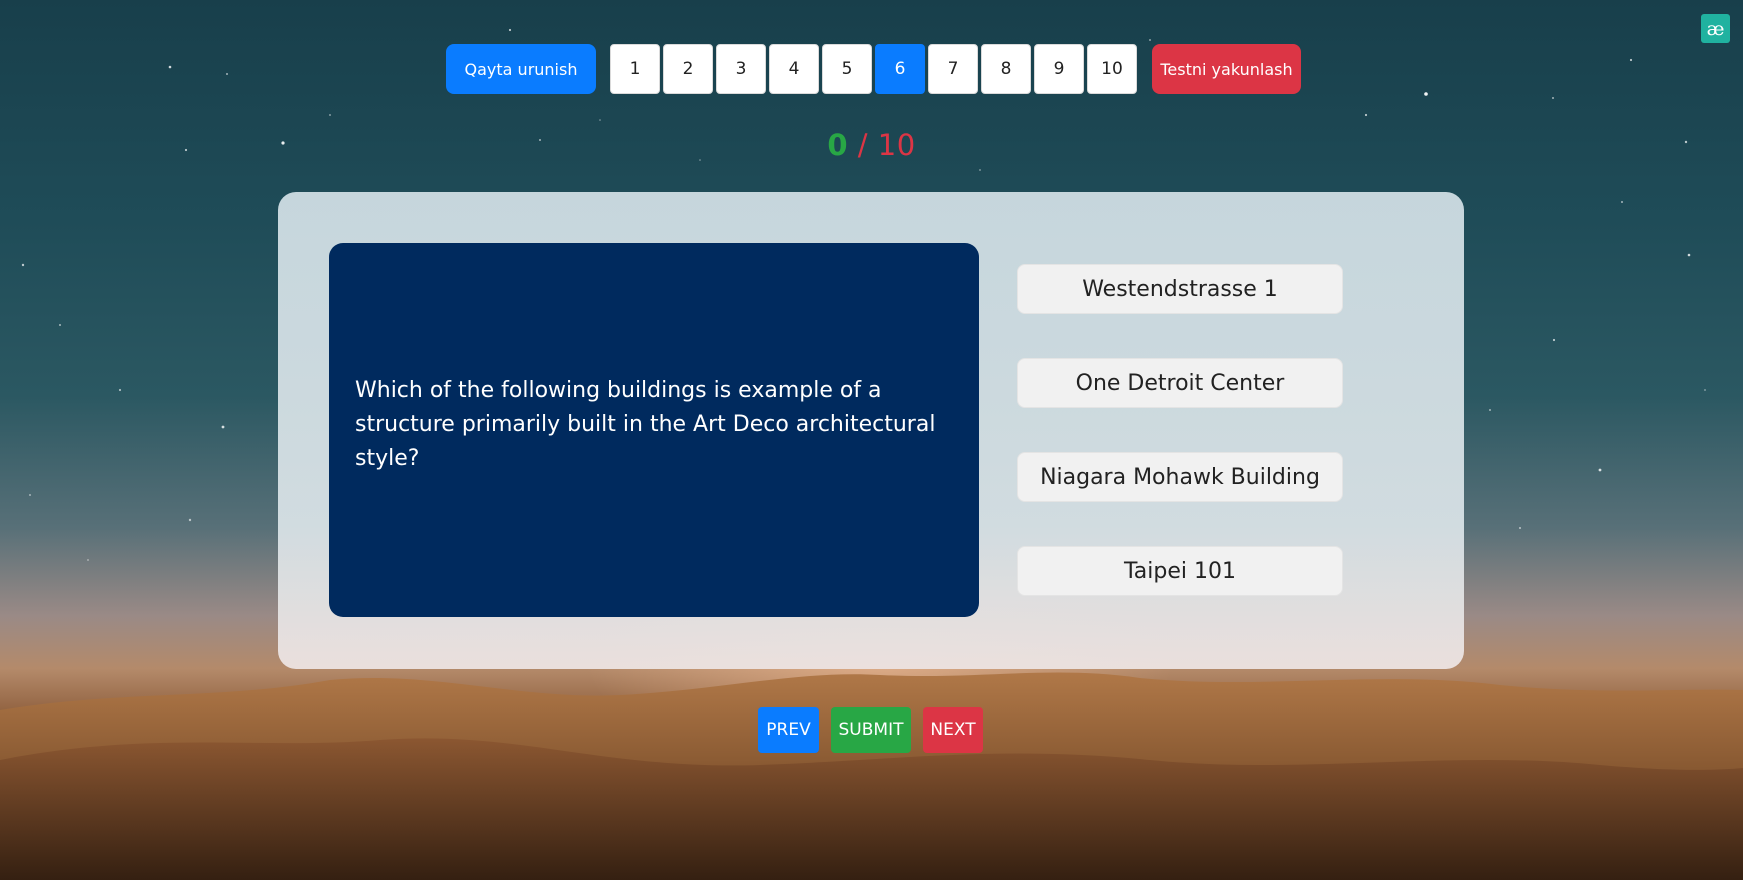  Describe the element at coordinates (1180, 571) in the screenshot. I see `answer-option: Taipei 101` at that location.